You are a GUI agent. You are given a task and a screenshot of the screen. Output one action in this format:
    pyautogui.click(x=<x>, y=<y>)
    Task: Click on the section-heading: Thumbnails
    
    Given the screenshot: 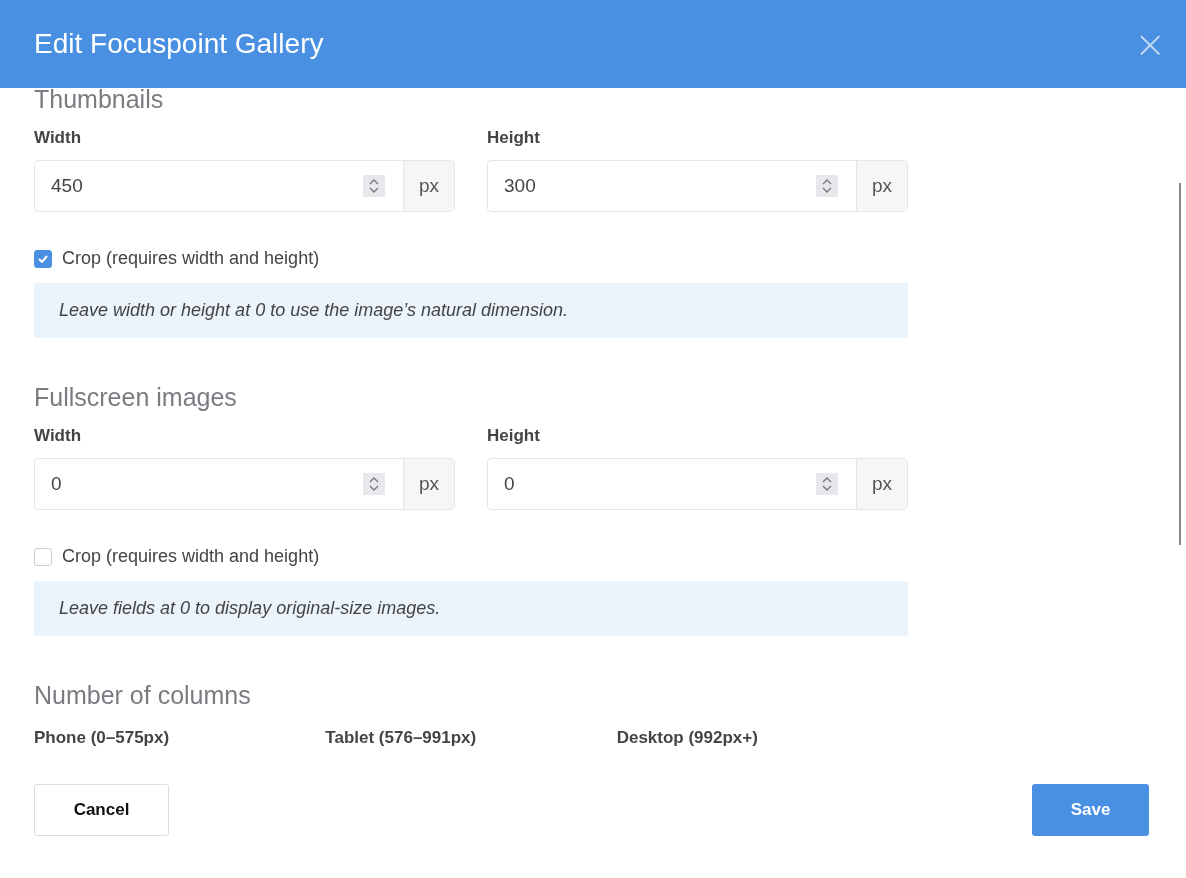 What is the action you would take?
    pyautogui.click(x=99, y=99)
    